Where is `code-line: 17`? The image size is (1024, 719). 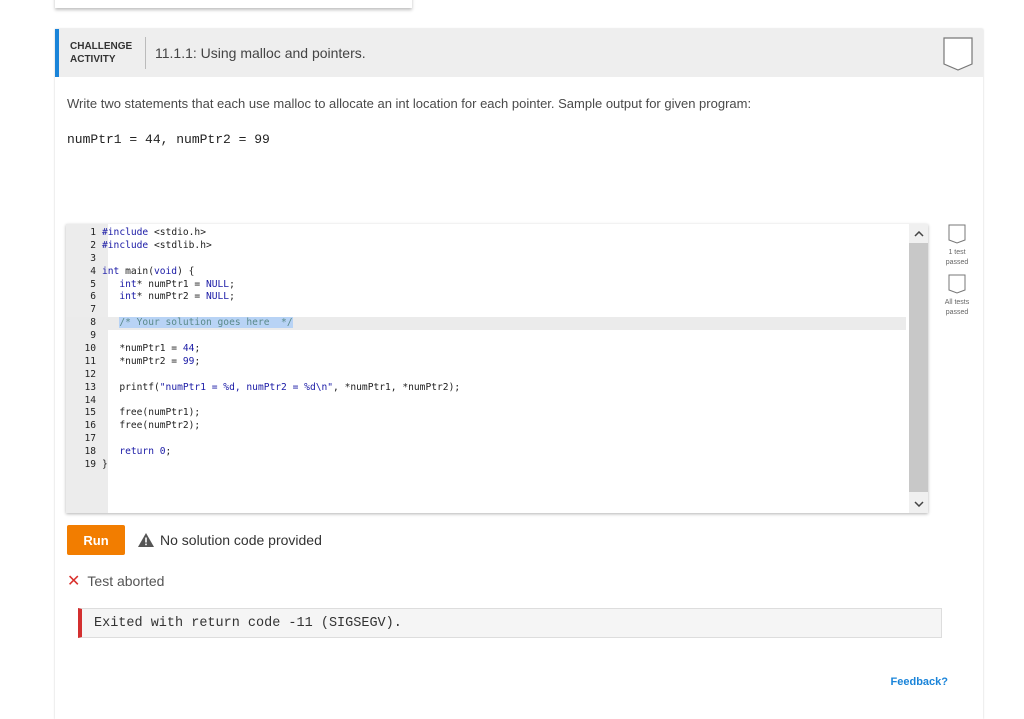 code-line: 17 is located at coordinates (486, 439).